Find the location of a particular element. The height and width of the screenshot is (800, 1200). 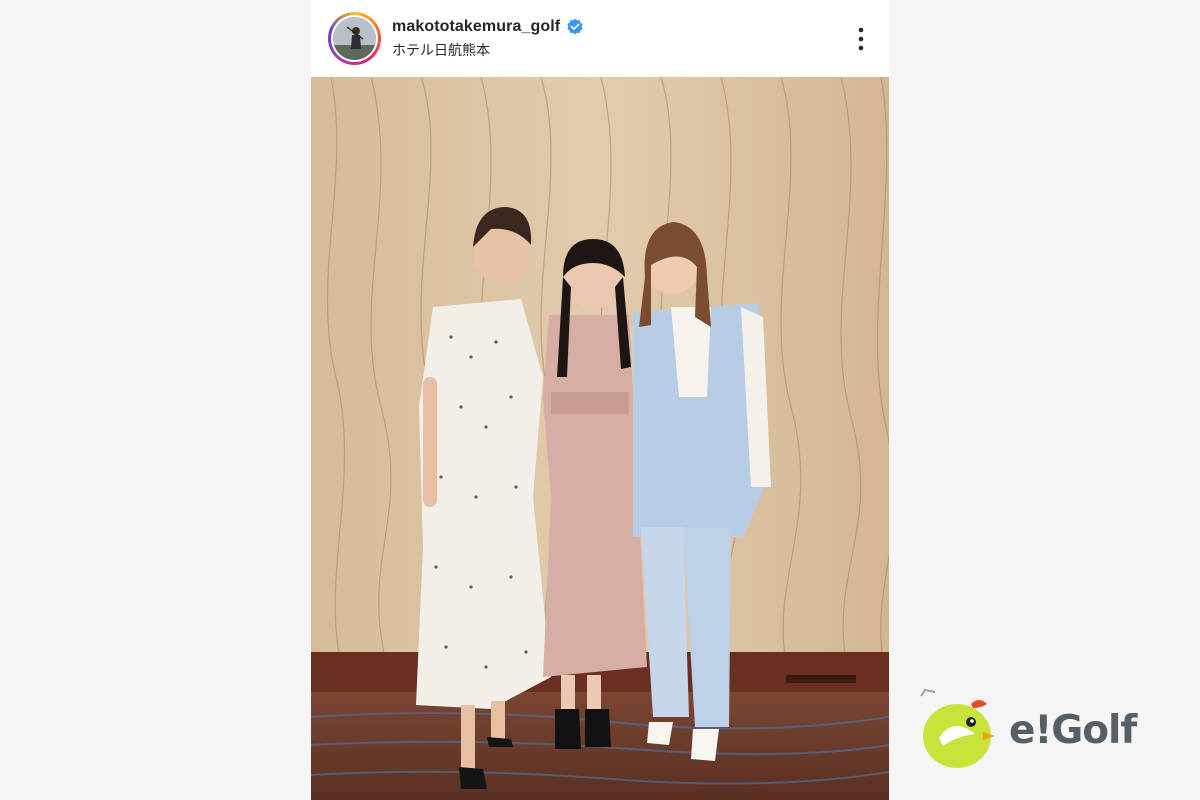

golfer-avatar-image is located at coordinates (354, 38).